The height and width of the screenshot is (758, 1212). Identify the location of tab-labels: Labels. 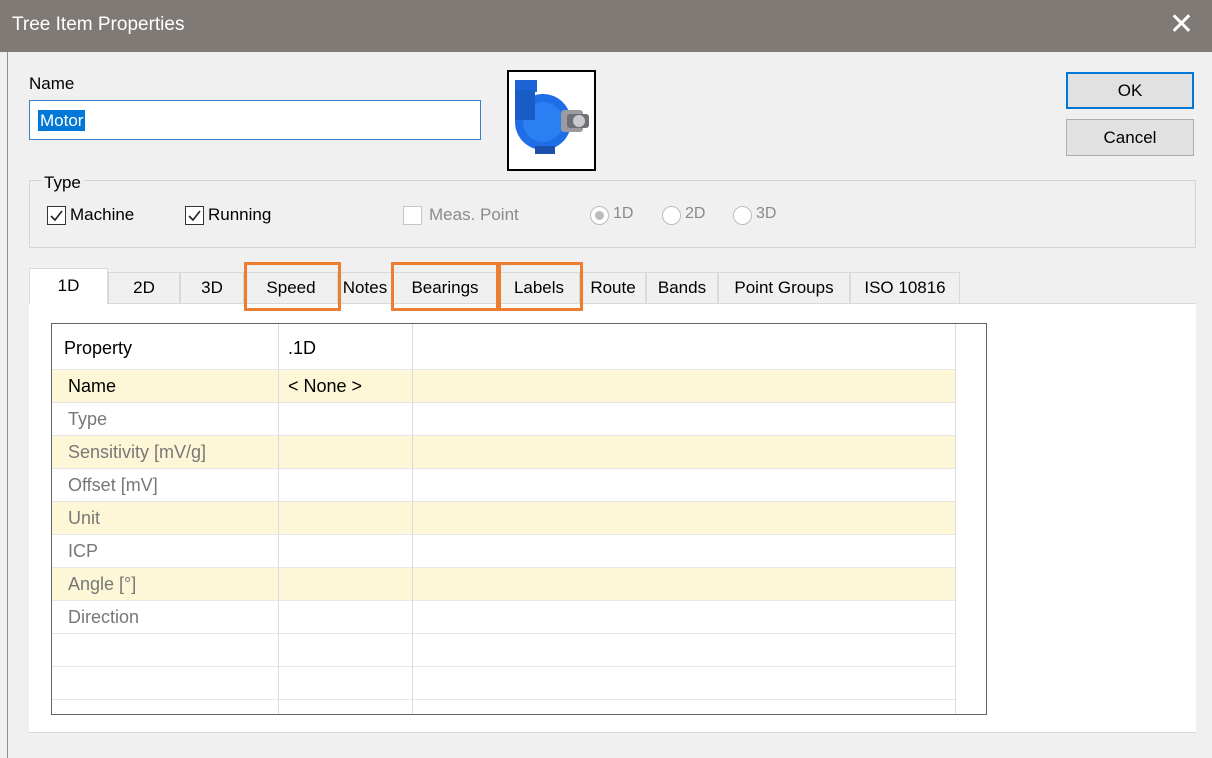
(539, 287).